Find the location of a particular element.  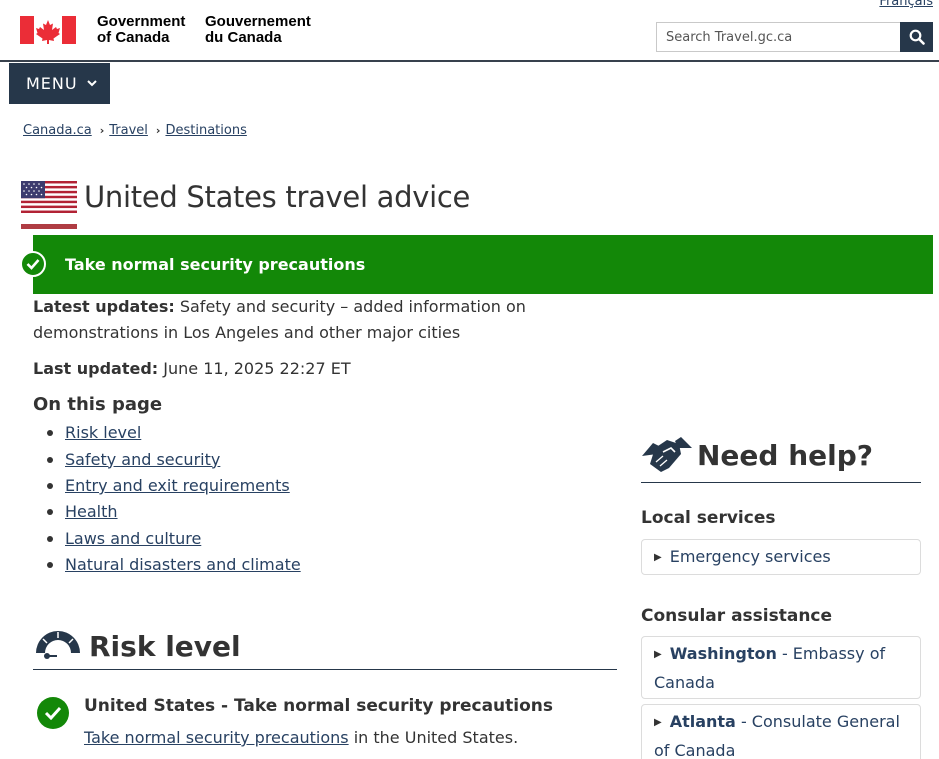

breadcrumb-destinations: Destinations is located at coordinates (205, 130).